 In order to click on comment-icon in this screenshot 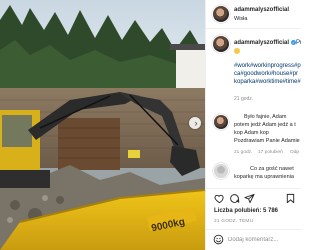, I will do `click(234, 198)`.